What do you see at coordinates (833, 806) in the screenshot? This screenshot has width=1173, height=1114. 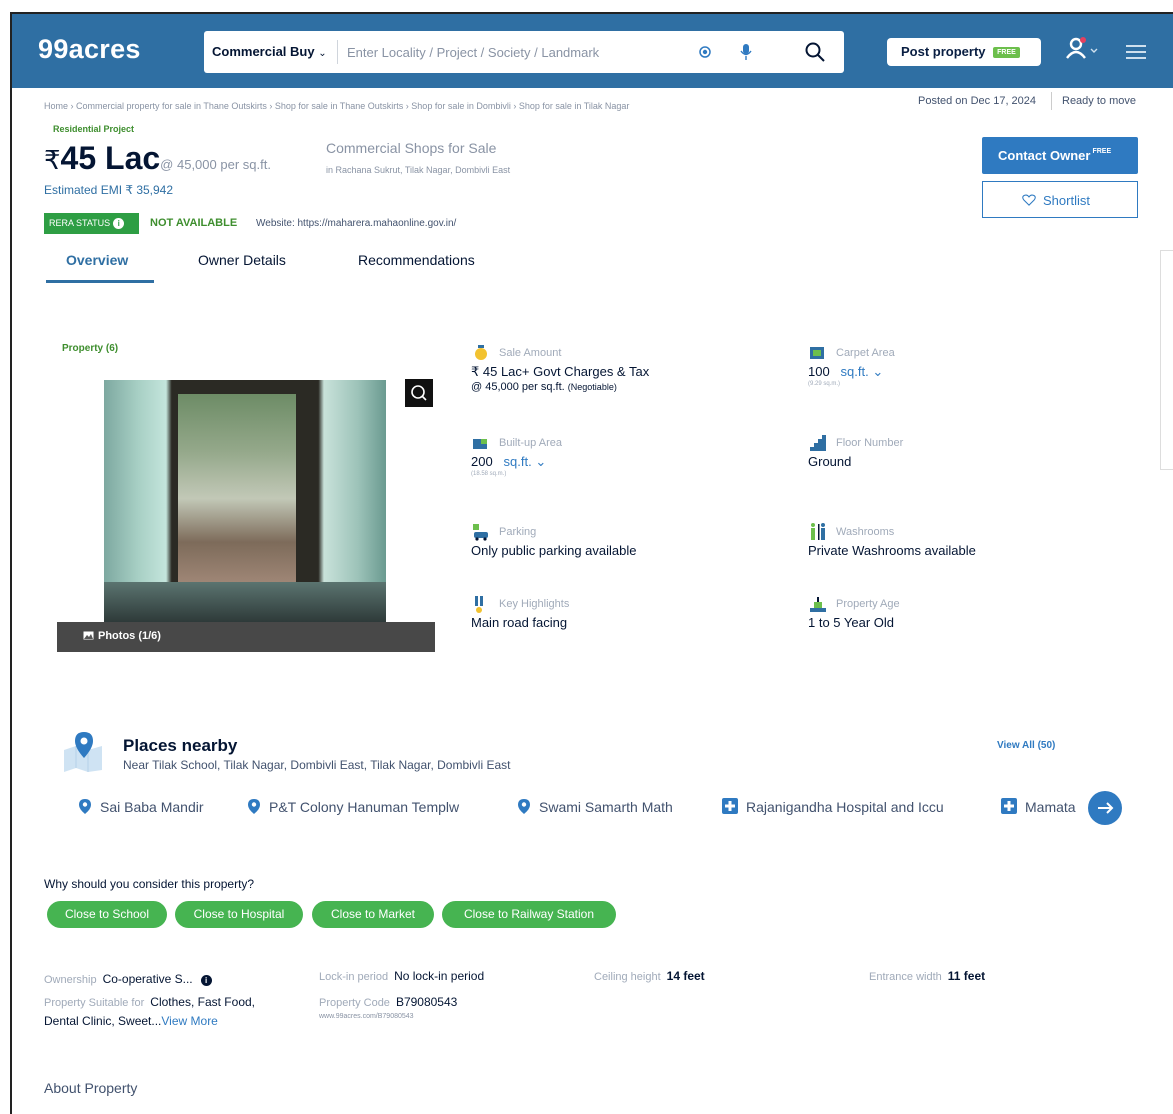 I see `place-item: Rajanigandha Hospital and Iccu` at bounding box center [833, 806].